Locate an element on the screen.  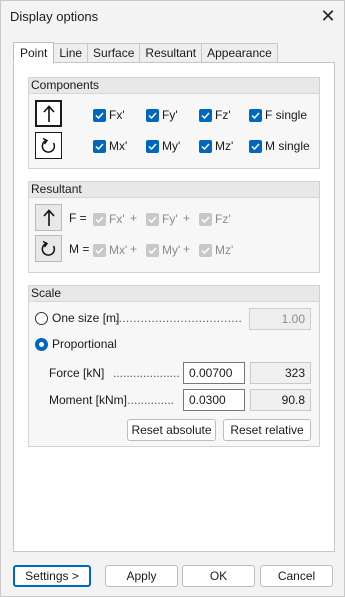
one-size-radio: One size [m] is located at coordinates (77, 318).